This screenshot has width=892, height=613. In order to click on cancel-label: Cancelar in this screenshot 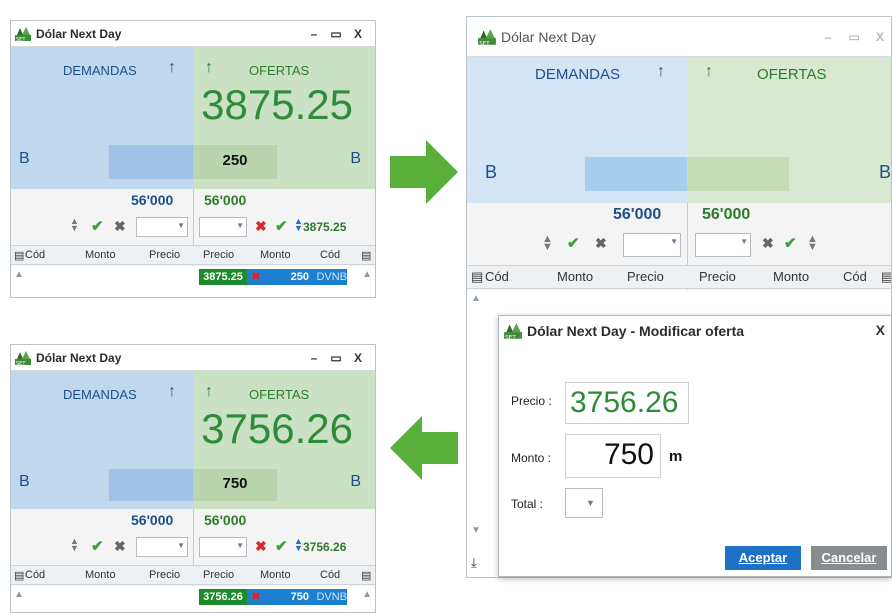, I will do `click(849, 557)`.